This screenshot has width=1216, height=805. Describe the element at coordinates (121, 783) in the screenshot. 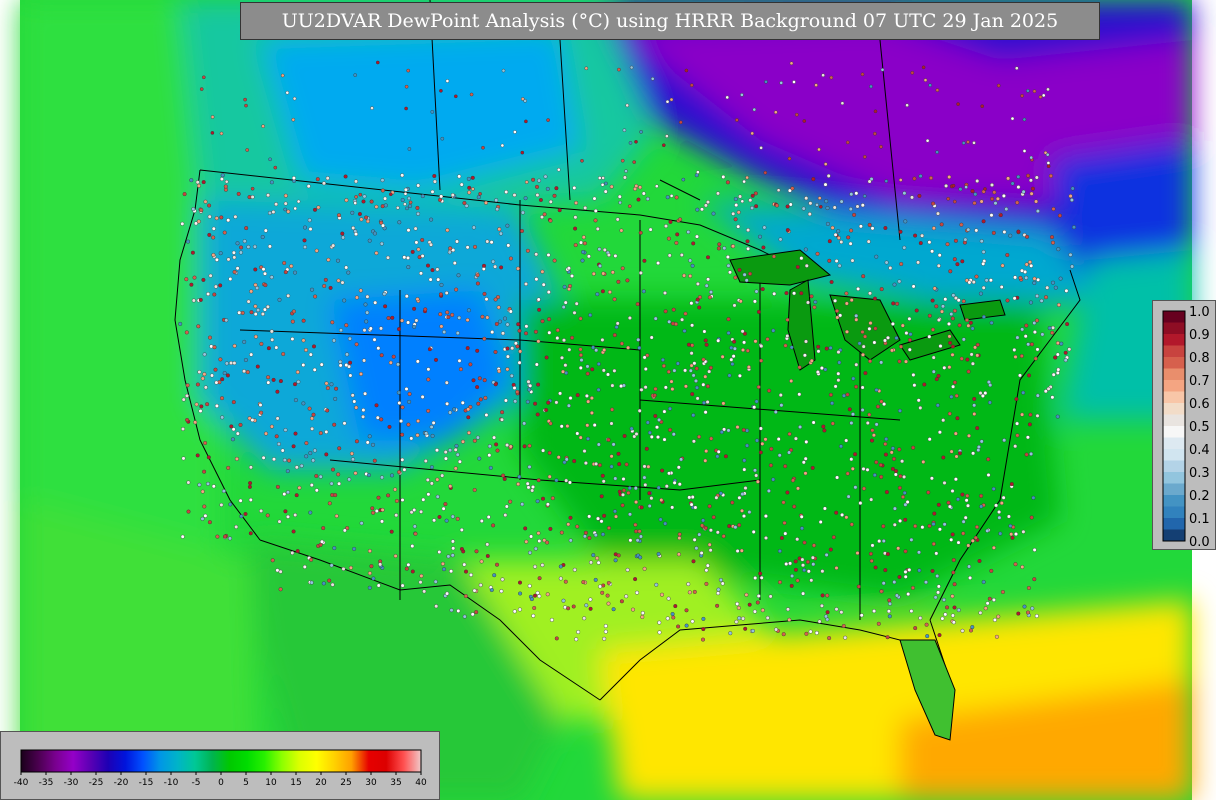

I see `dewpoint-tick-label: -20` at that location.